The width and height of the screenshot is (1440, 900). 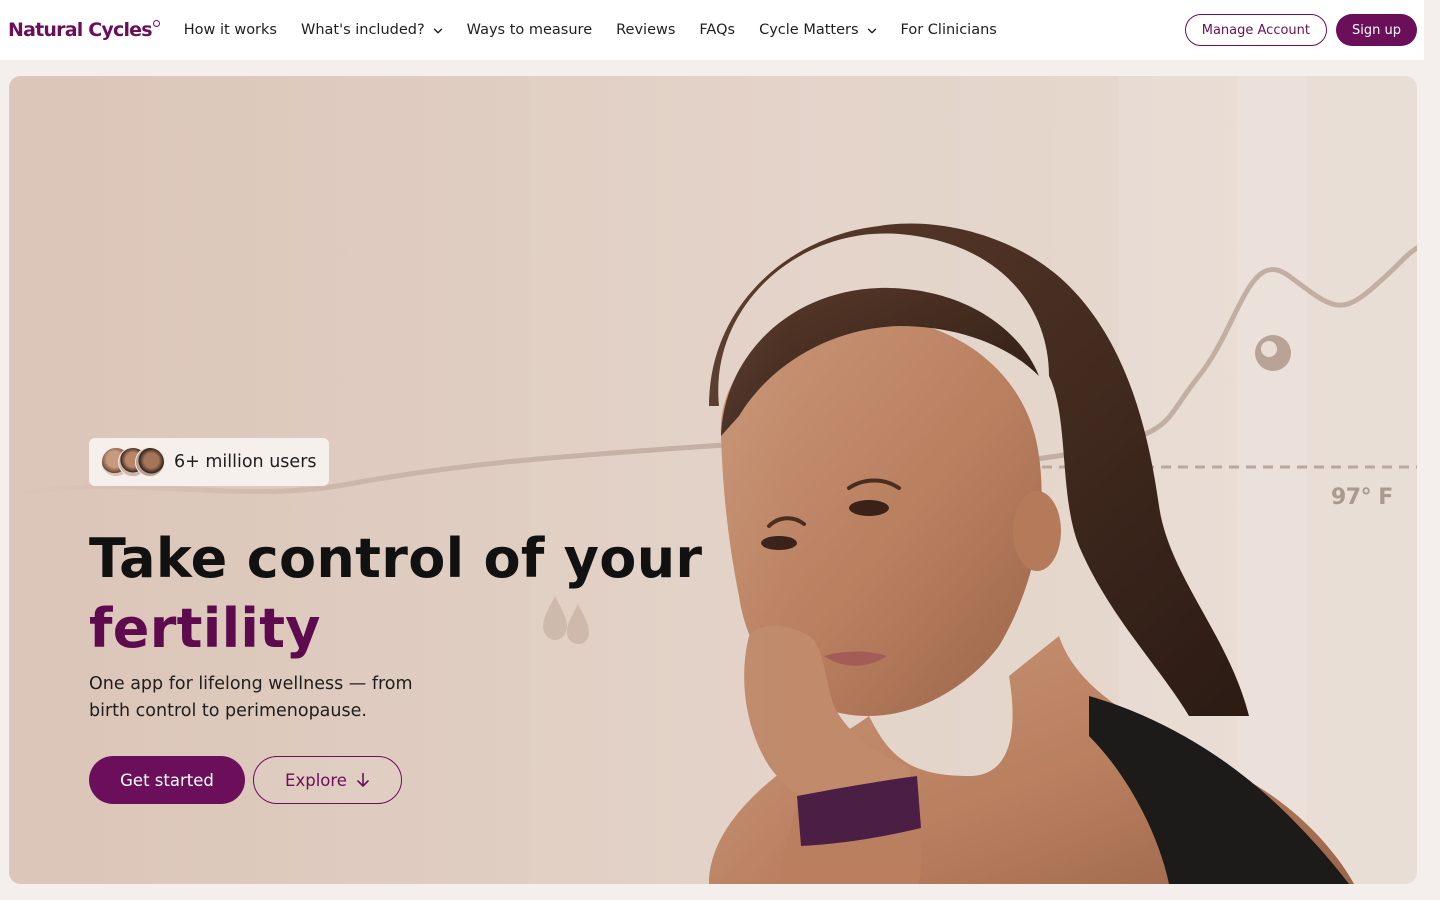 I want to click on page-background, so click(x=720, y=892).